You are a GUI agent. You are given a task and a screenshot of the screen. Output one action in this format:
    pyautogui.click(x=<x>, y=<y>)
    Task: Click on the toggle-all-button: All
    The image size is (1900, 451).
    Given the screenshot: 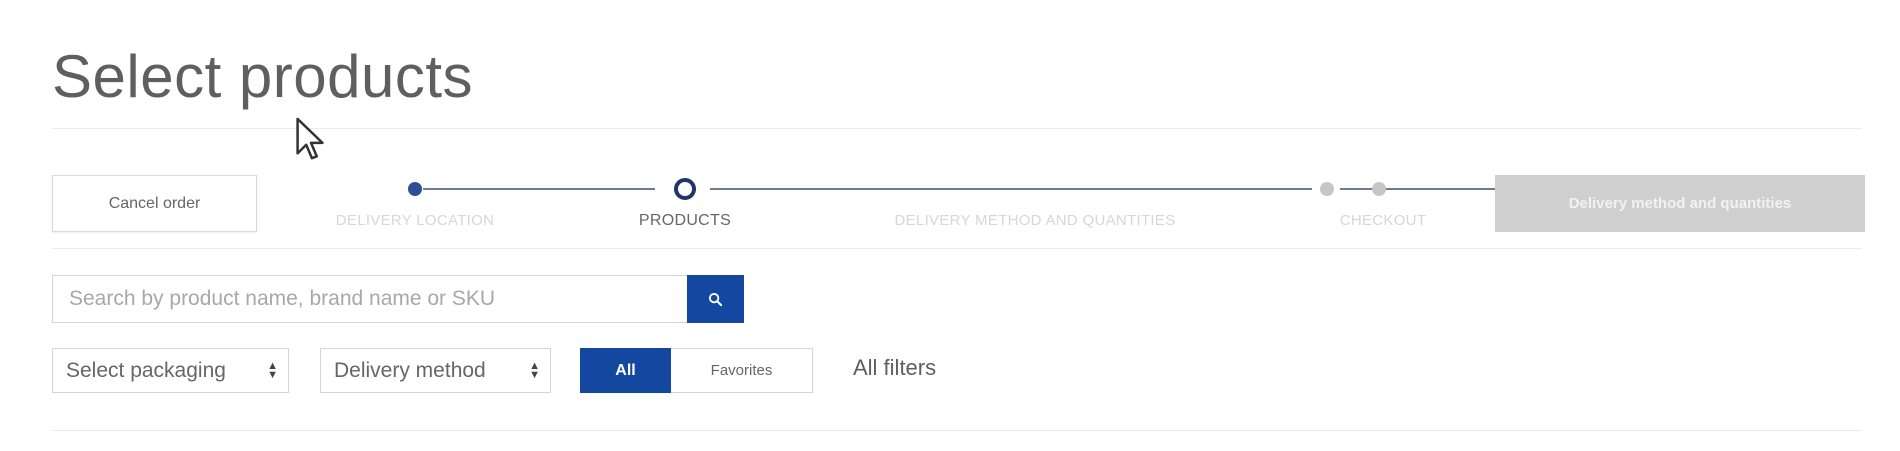 What is the action you would take?
    pyautogui.click(x=625, y=370)
    